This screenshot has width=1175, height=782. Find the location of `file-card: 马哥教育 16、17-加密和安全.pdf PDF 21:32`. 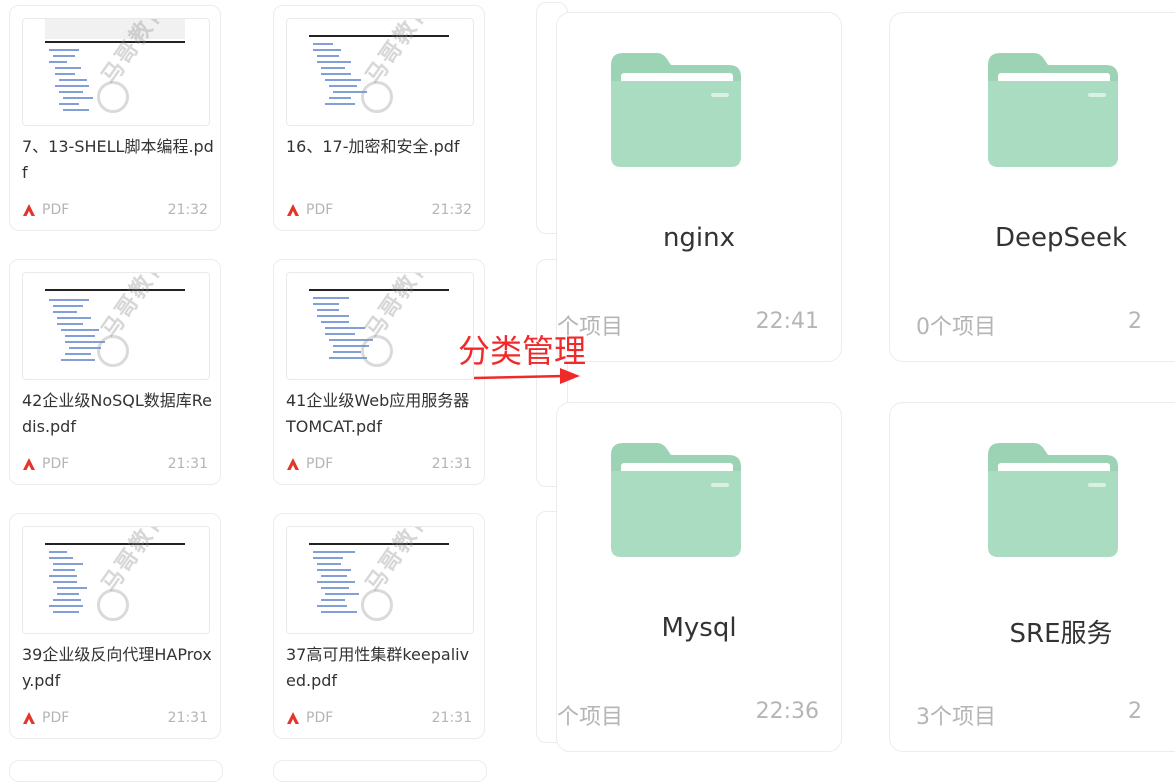

file-card: 马哥教育 16、17-加密和安全.pdf PDF 21:32 is located at coordinates (379, 118).